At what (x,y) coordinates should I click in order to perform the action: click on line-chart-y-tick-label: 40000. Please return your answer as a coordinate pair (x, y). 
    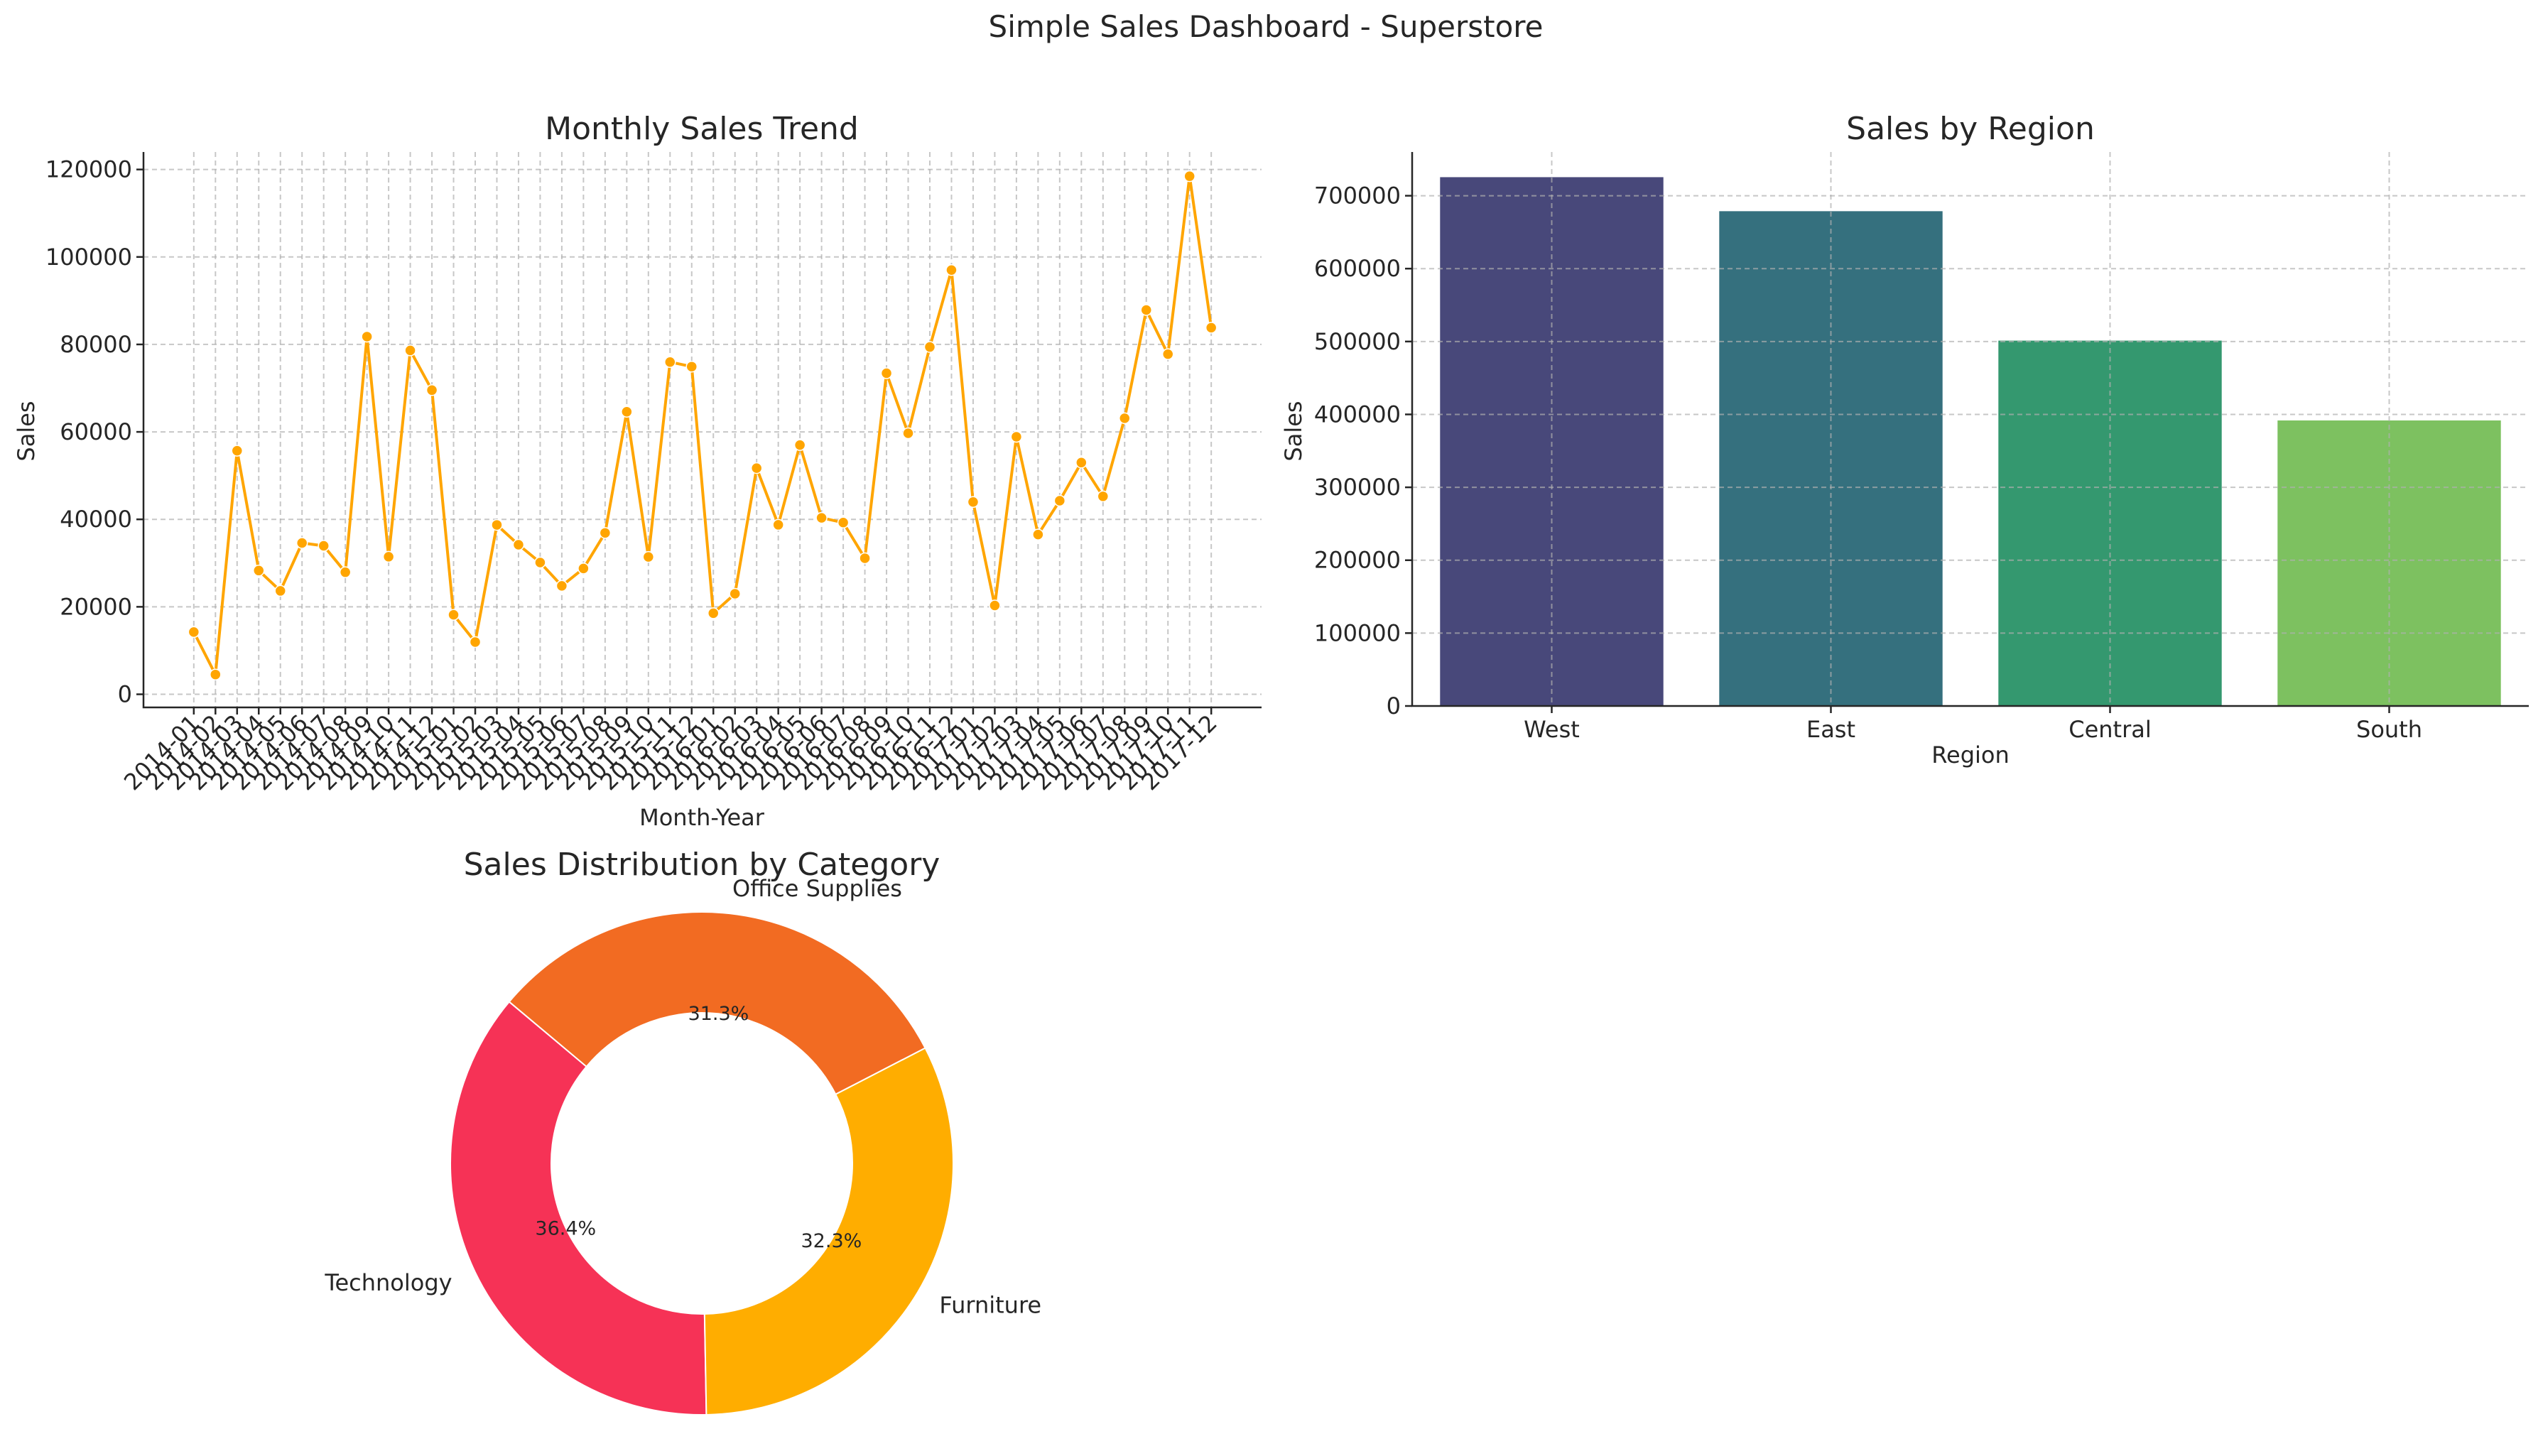
    Looking at the image, I should click on (96, 519).